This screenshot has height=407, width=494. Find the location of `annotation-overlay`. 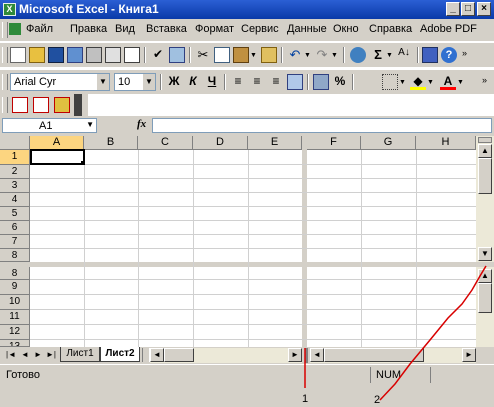

annotation-overlay is located at coordinates (395, 333).